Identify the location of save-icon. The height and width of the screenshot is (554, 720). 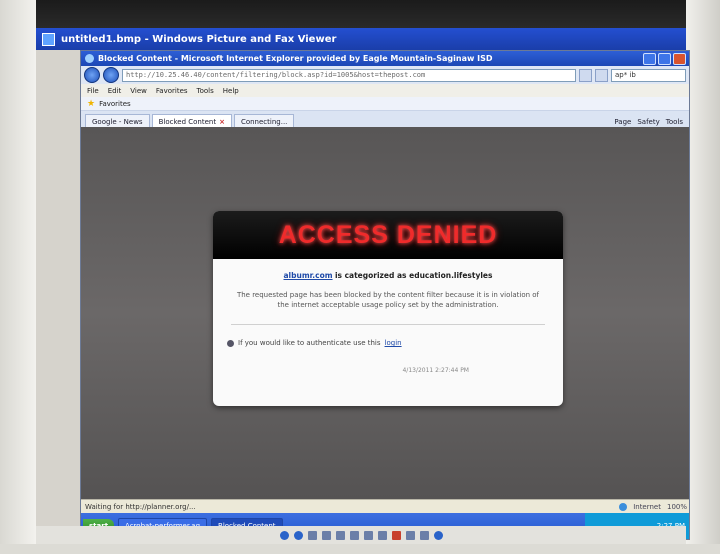
(424, 535).